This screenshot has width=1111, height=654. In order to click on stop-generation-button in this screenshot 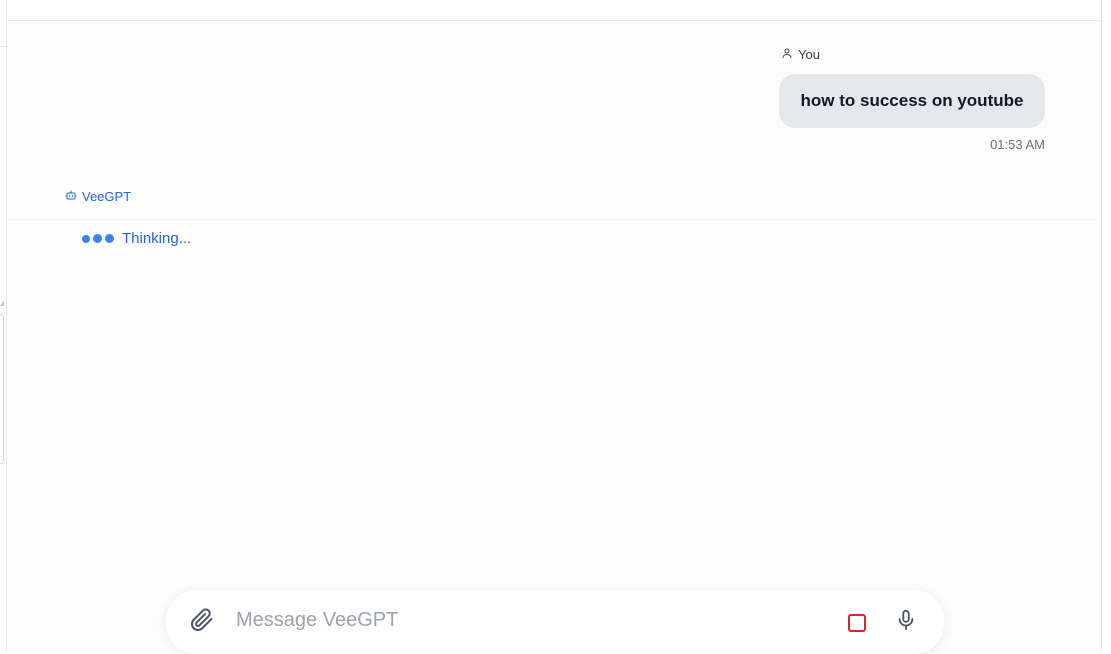, I will do `click(857, 623)`.